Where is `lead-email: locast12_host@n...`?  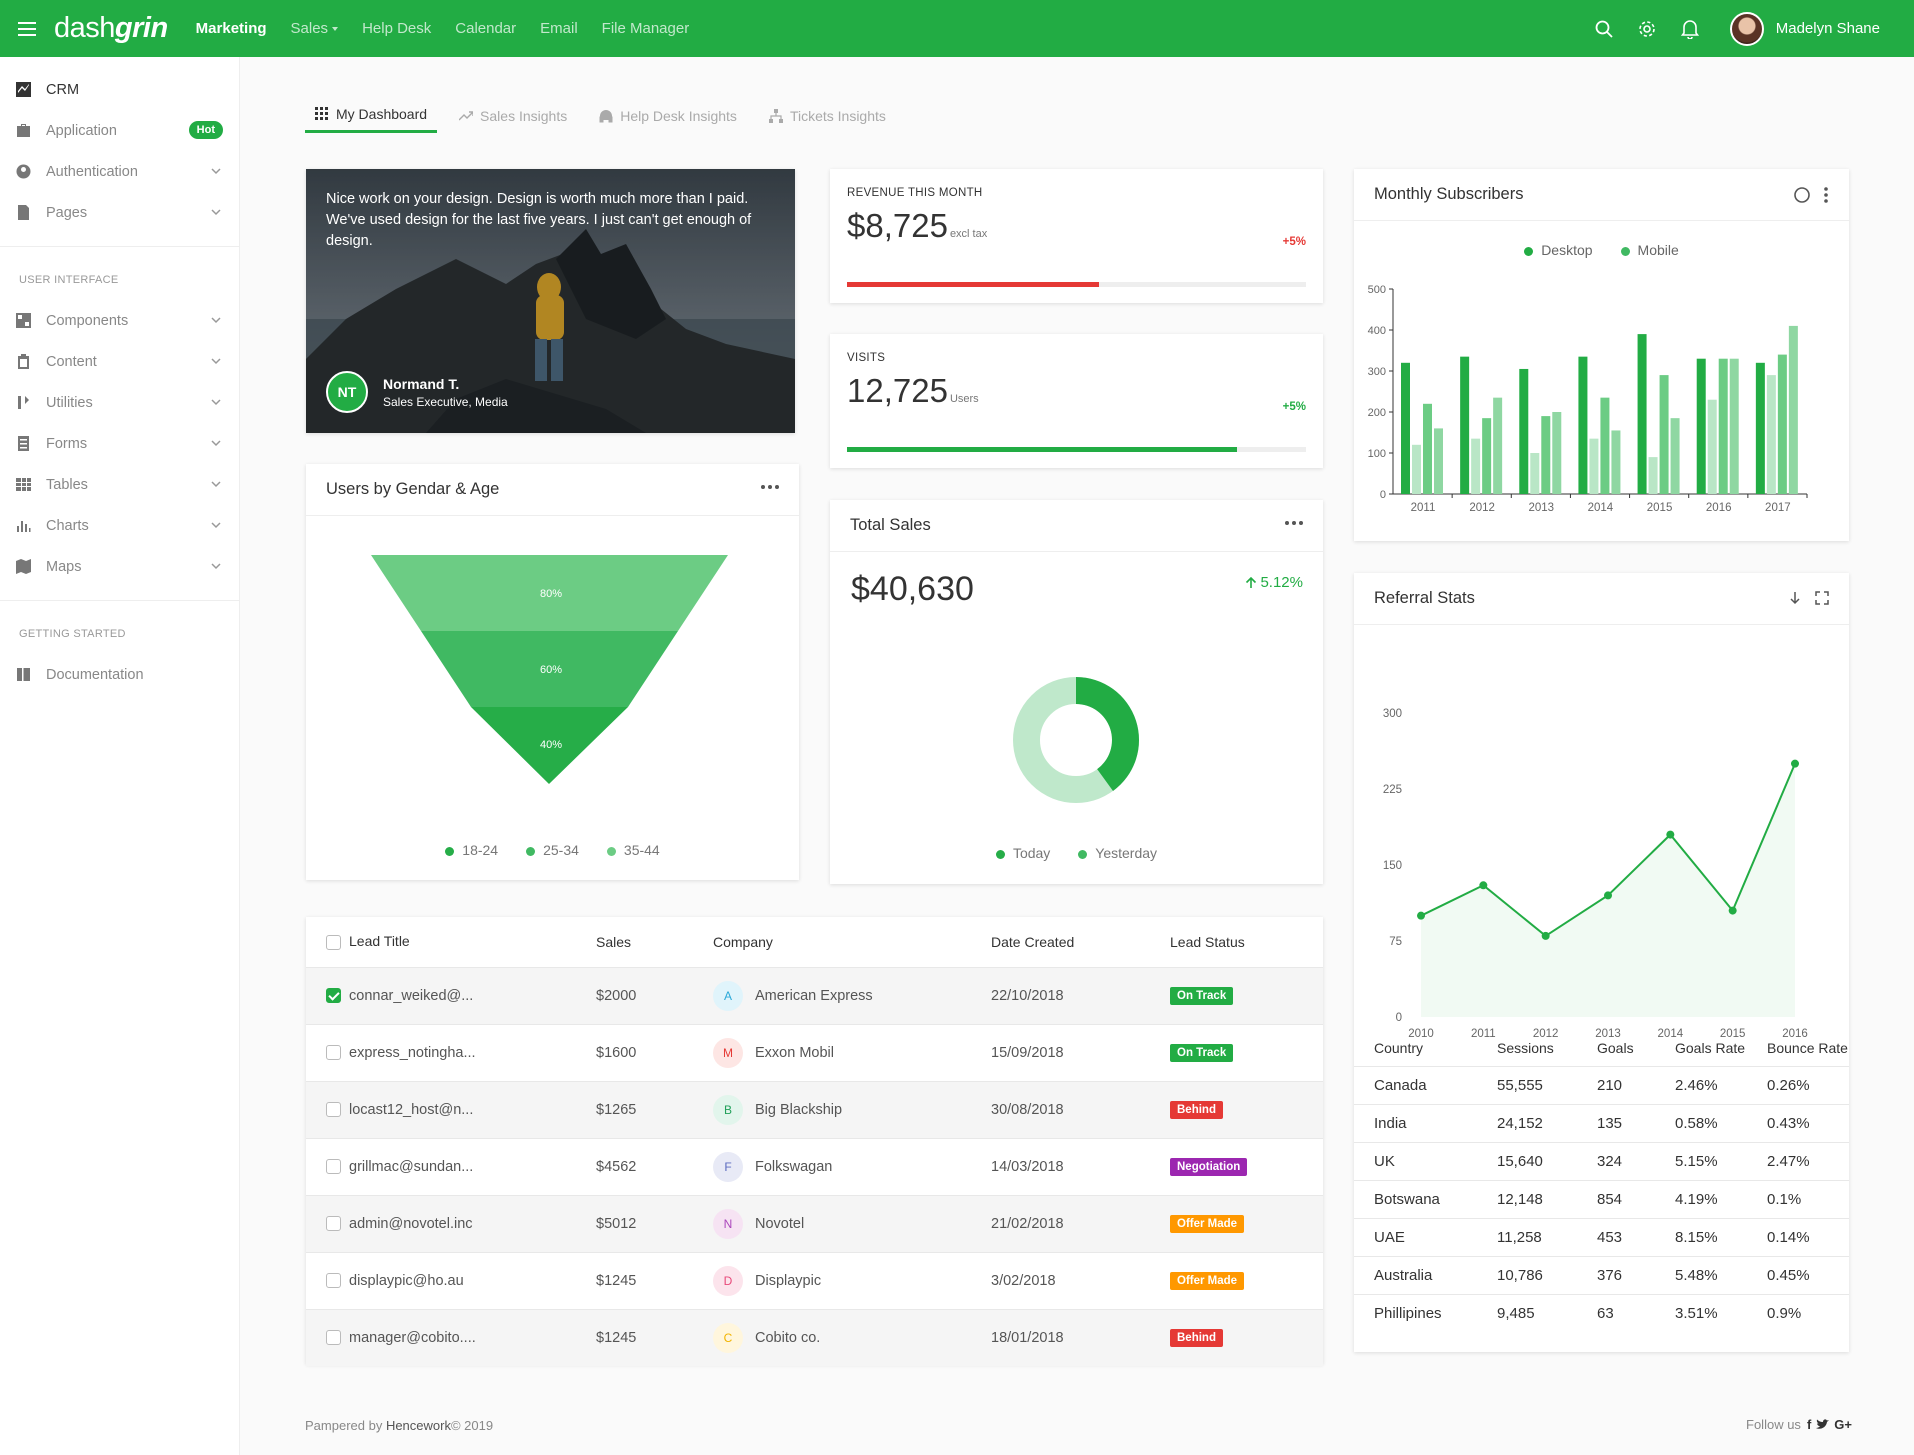 lead-email: locast12_host@n... is located at coordinates (411, 1110).